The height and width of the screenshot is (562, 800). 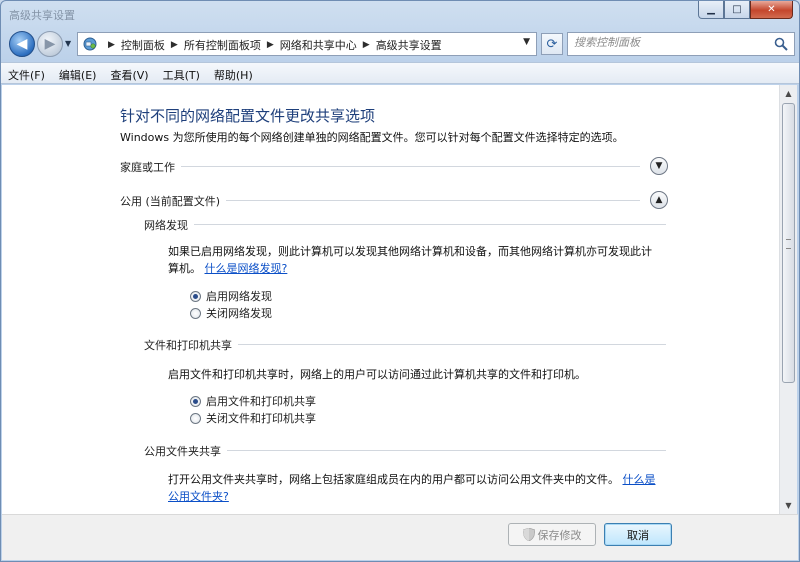 I want to click on search-box, so click(x=681, y=44).